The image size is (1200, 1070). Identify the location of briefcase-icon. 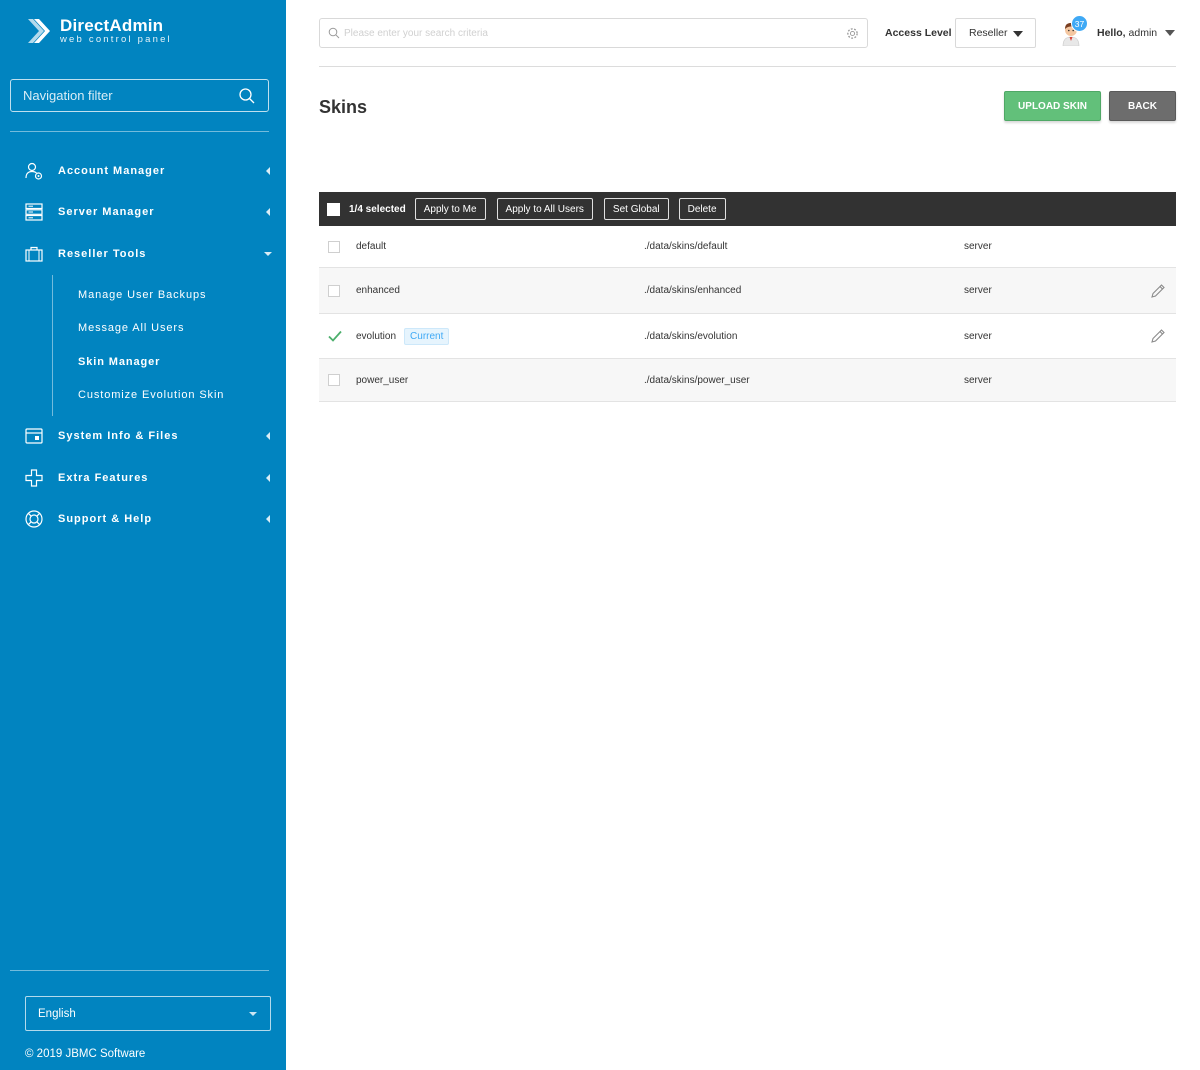
(34, 254).